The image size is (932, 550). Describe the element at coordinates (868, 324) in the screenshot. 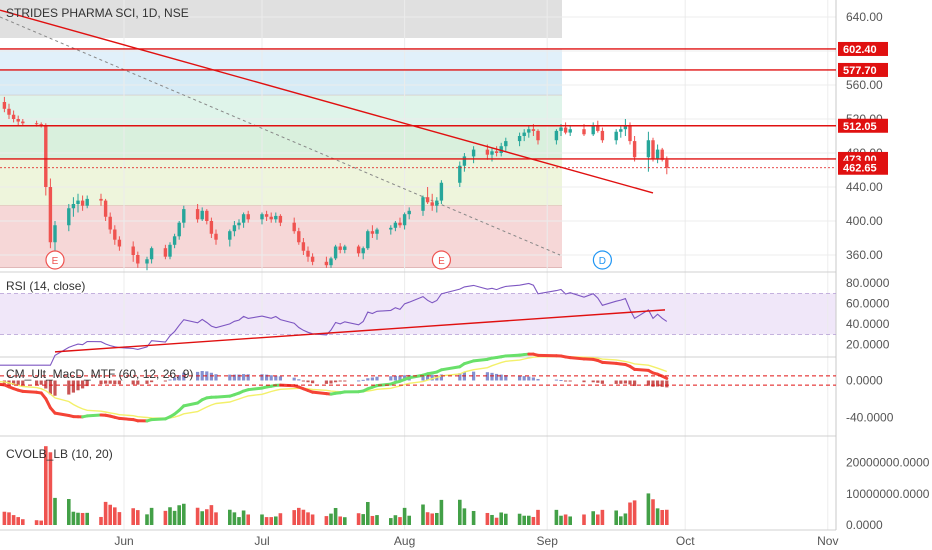

I see `rsi-tick-label: 40.0000` at that location.